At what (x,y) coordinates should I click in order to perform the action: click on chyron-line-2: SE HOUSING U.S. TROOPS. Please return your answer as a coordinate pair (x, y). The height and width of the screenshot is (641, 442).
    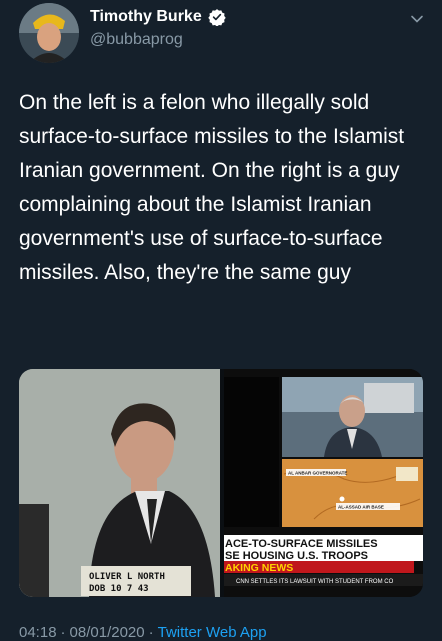
    Looking at the image, I should click on (296, 556).